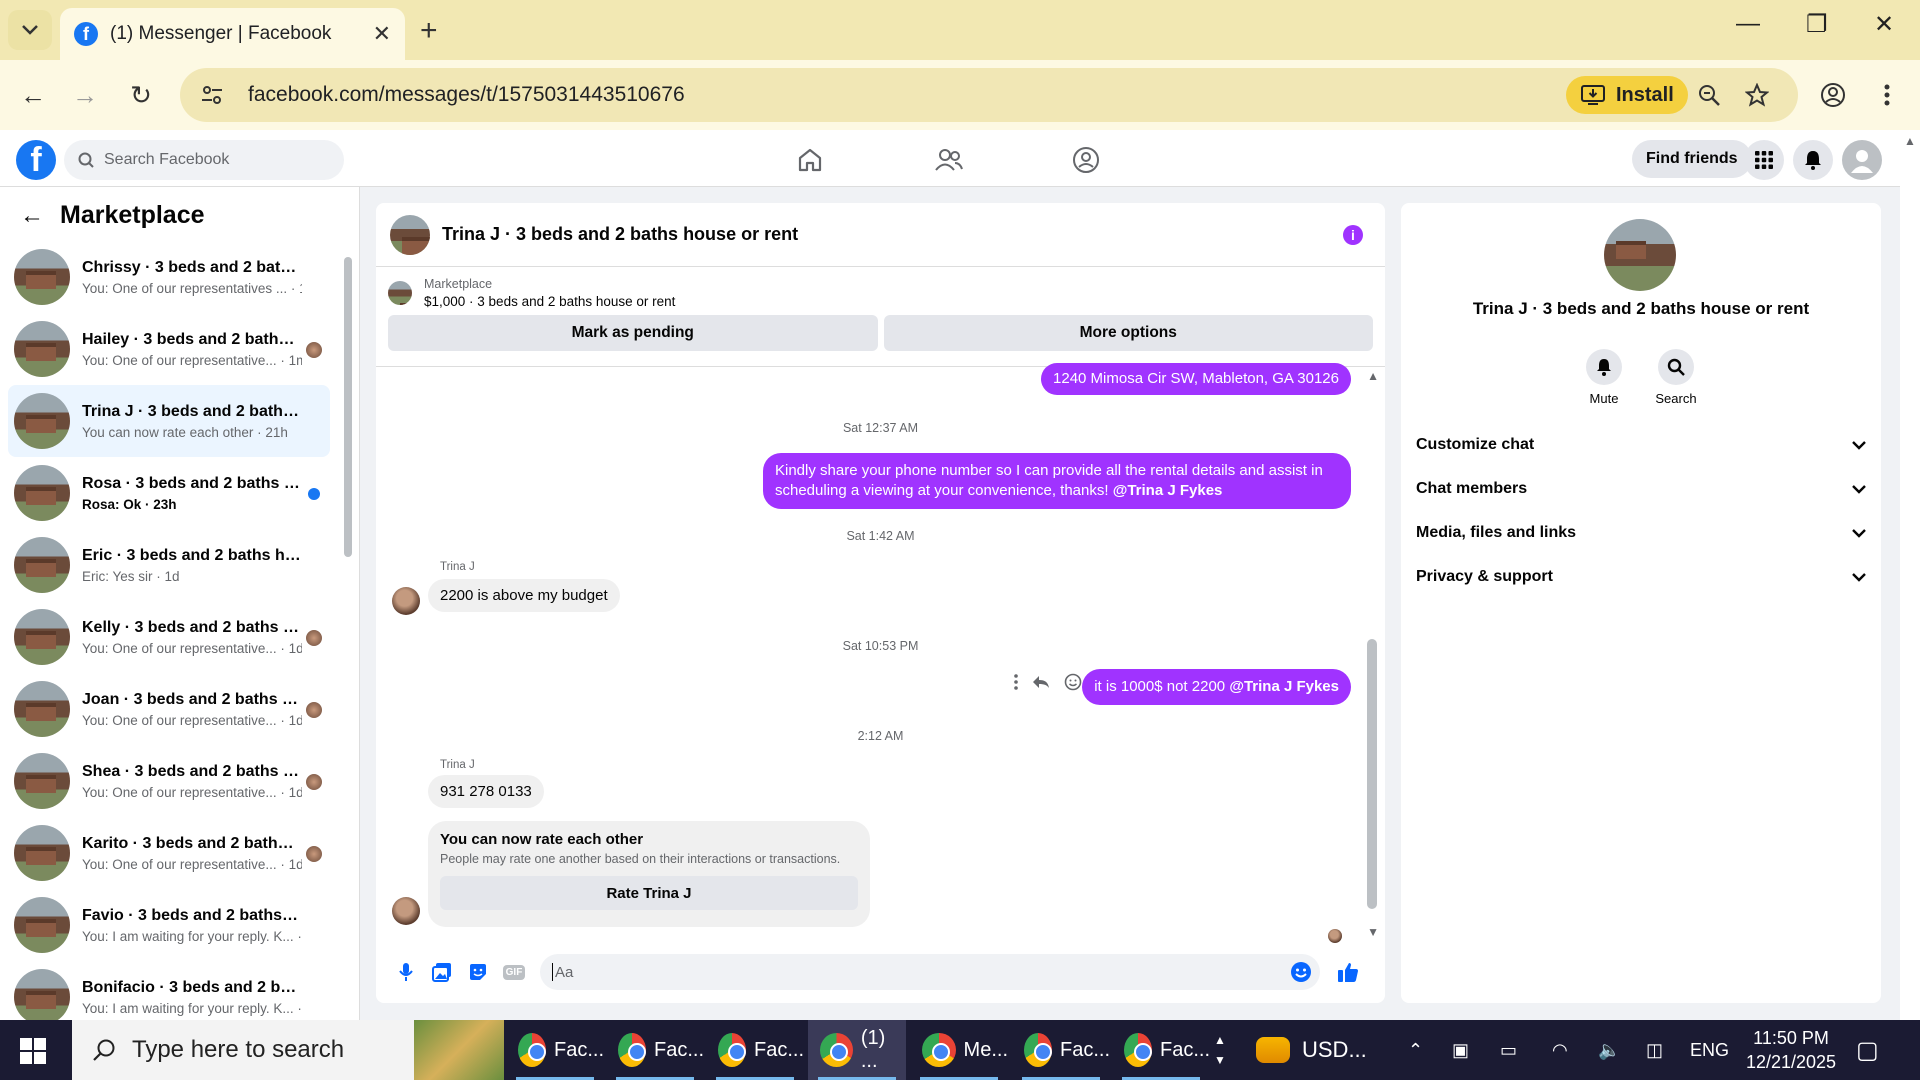 This screenshot has width=1920, height=1080. I want to click on info-icon: i, so click(1353, 234).